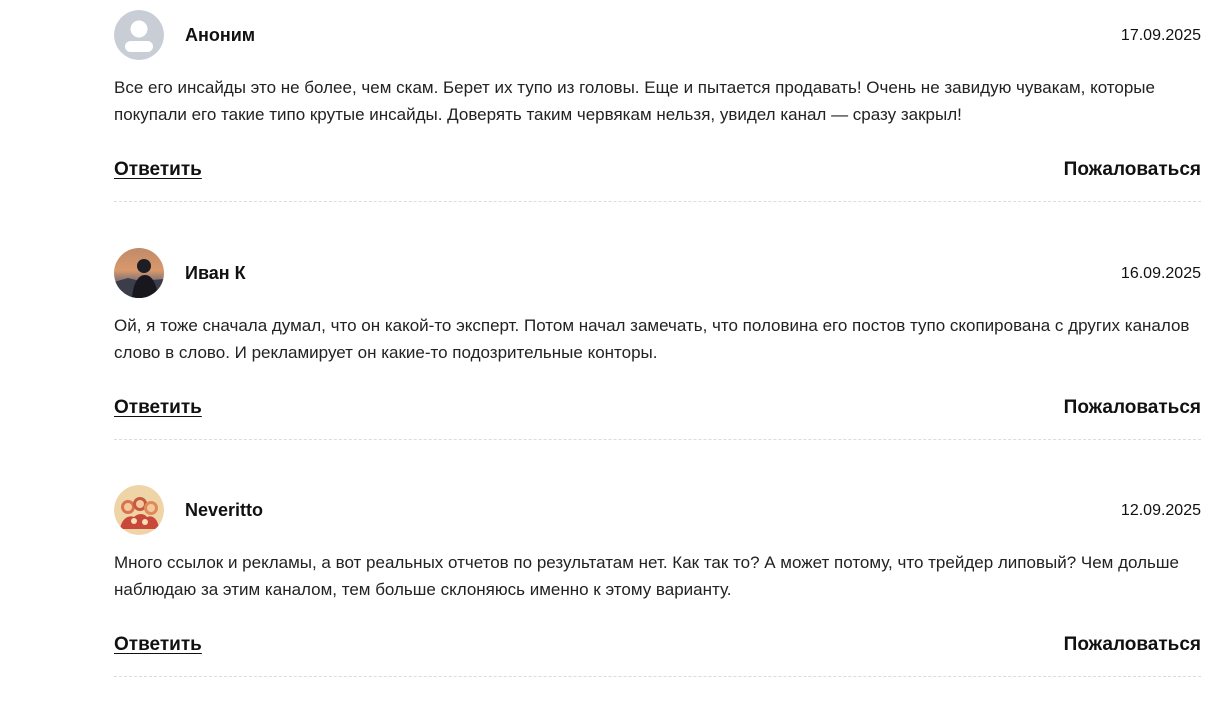 This screenshot has width=1228, height=710. What do you see at coordinates (1160, 273) in the screenshot?
I see `comment-date: 16.09.2025` at bounding box center [1160, 273].